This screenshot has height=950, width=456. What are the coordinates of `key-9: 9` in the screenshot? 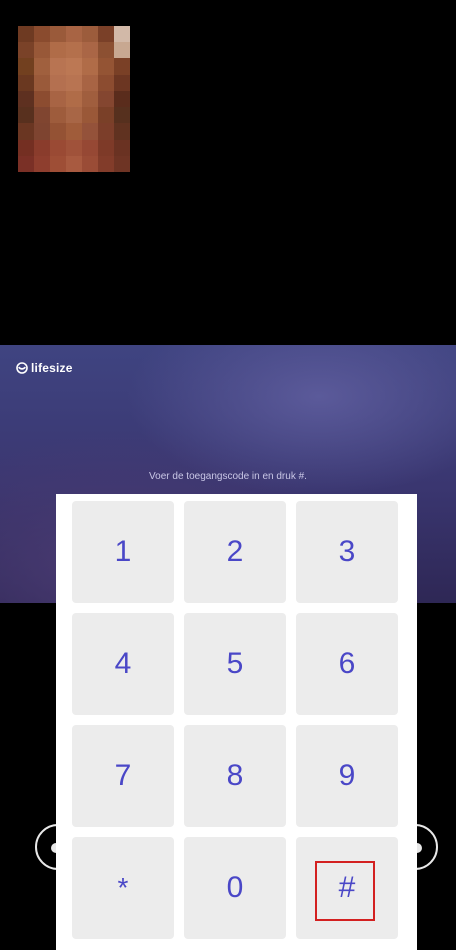 It's located at (347, 776).